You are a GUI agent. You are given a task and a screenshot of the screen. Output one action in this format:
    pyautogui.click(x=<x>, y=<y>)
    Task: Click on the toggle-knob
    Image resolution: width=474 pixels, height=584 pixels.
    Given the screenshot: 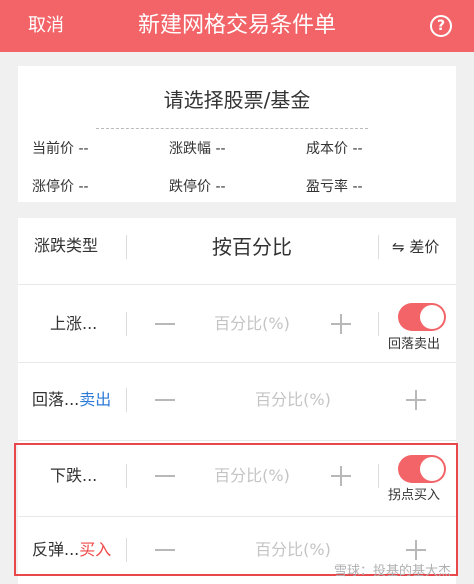 What is the action you would take?
    pyautogui.click(x=432, y=317)
    